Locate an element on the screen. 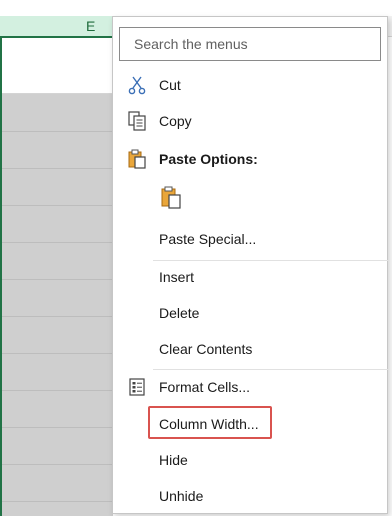 The height and width of the screenshot is (516, 392). menu-item-label: Hide is located at coordinates (173, 460).